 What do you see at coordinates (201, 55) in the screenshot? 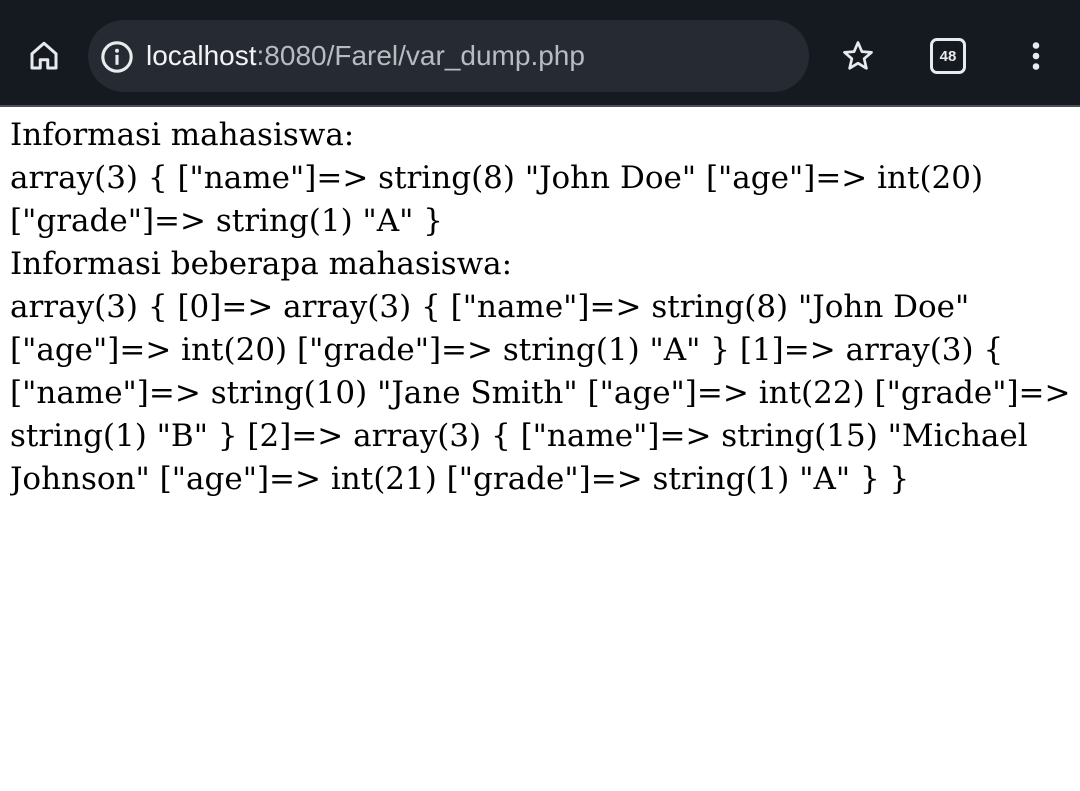
I see `url-host: localhost` at bounding box center [201, 55].